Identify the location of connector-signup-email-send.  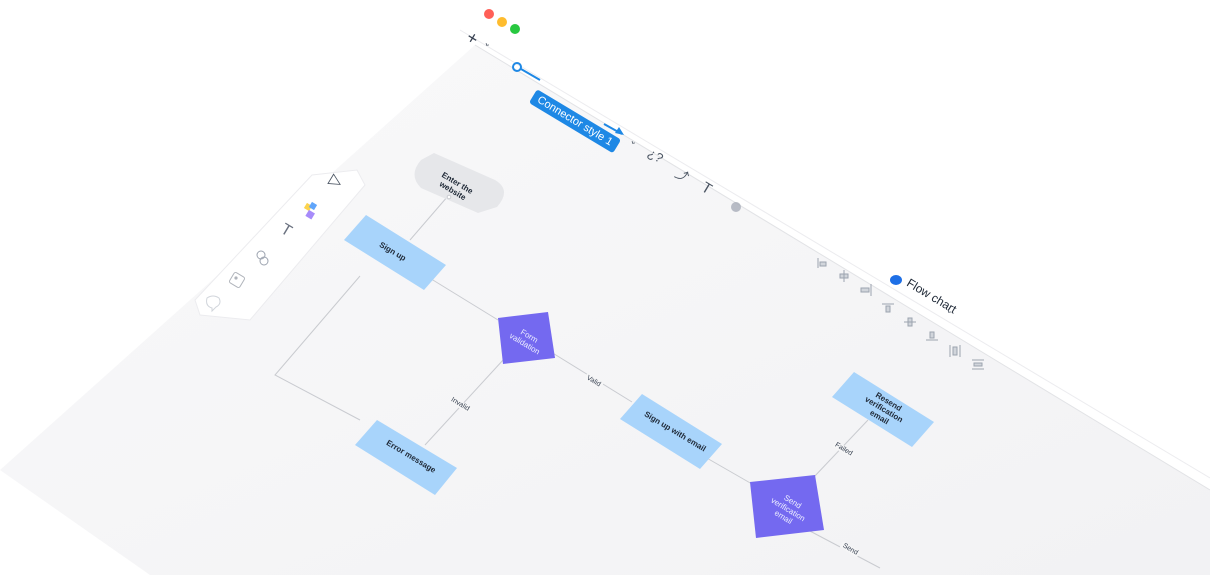
(728, 470).